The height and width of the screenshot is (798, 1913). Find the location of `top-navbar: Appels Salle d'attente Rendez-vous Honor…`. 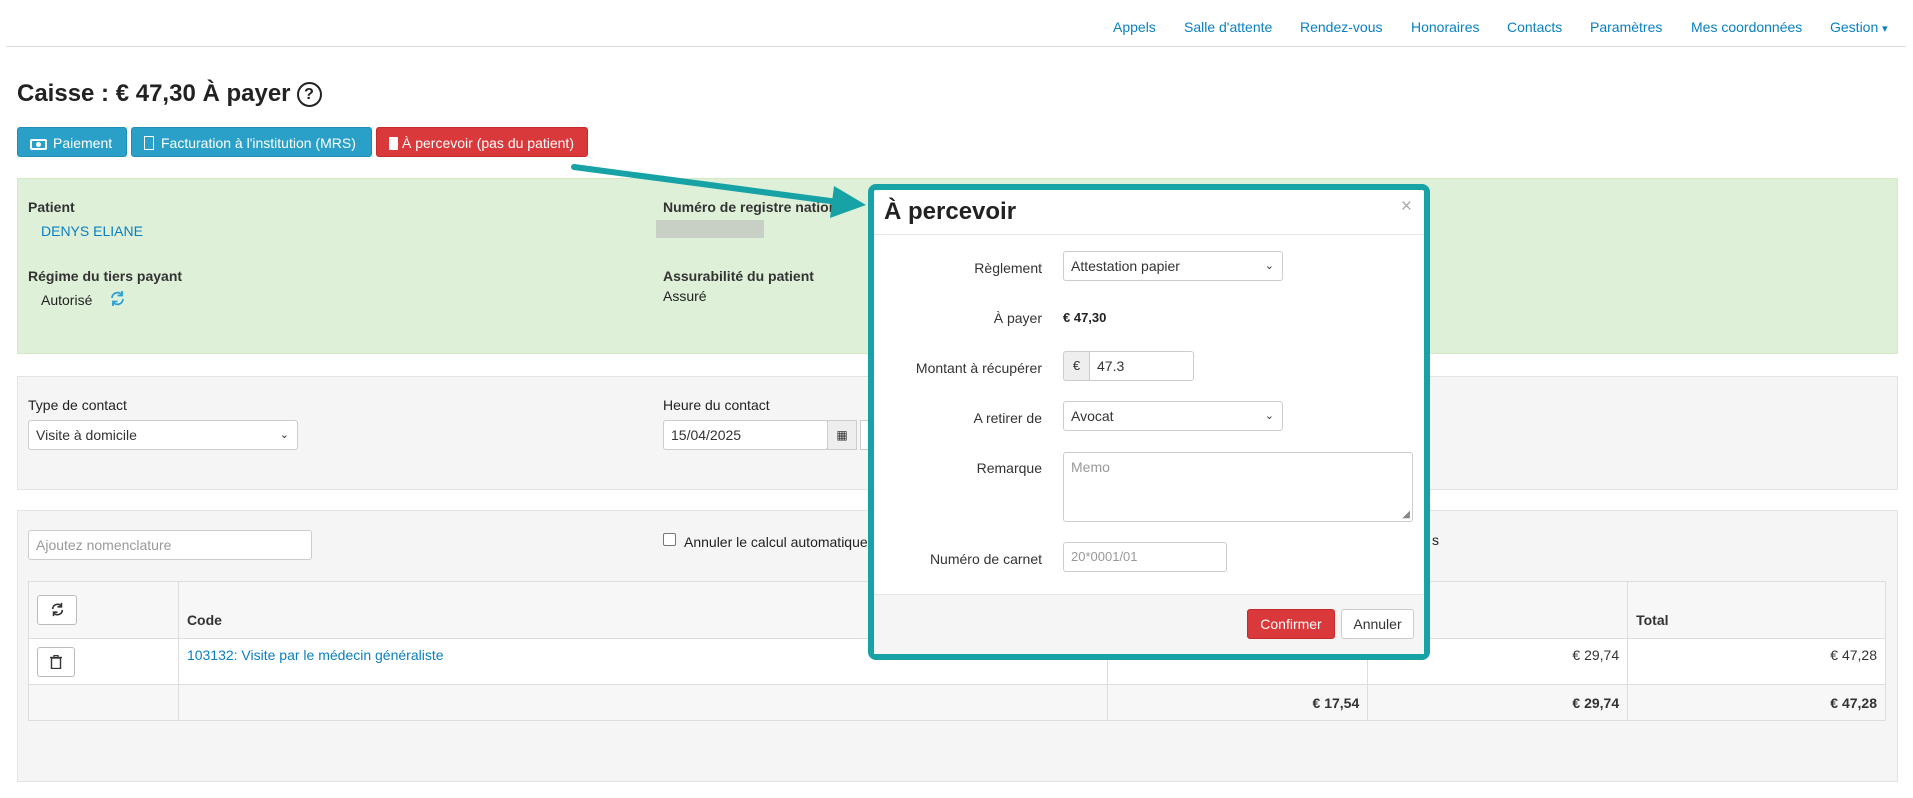

top-navbar: Appels Salle d'attente Rendez-vous Honor… is located at coordinates (956, 23).